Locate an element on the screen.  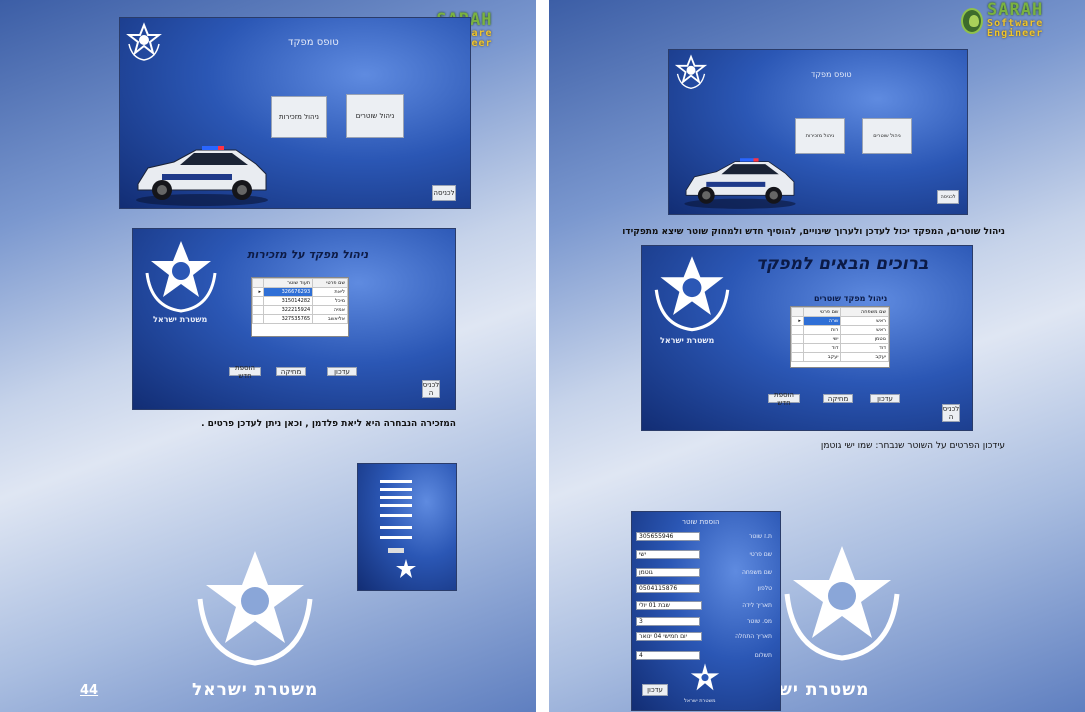
table-row: יעקב יעקב is located at coordinates (840, 357).